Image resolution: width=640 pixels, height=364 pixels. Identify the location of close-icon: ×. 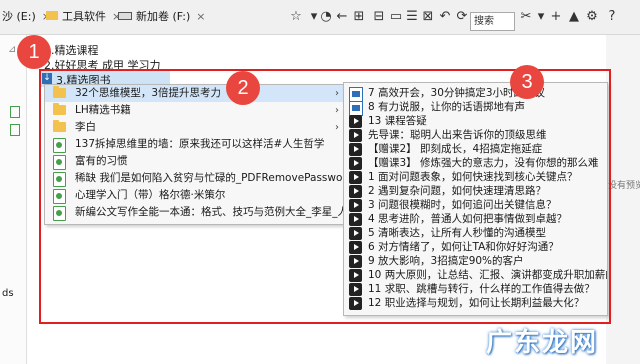
(200, 16).